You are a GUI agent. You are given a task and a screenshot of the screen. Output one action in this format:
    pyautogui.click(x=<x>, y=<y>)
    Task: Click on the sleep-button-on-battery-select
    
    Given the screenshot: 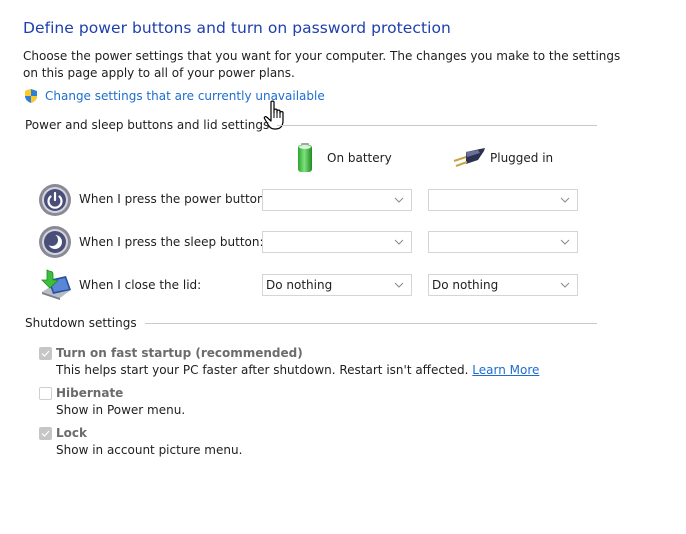 What is the action you would take?
    pyautogui.click(x=337, y=242)
    